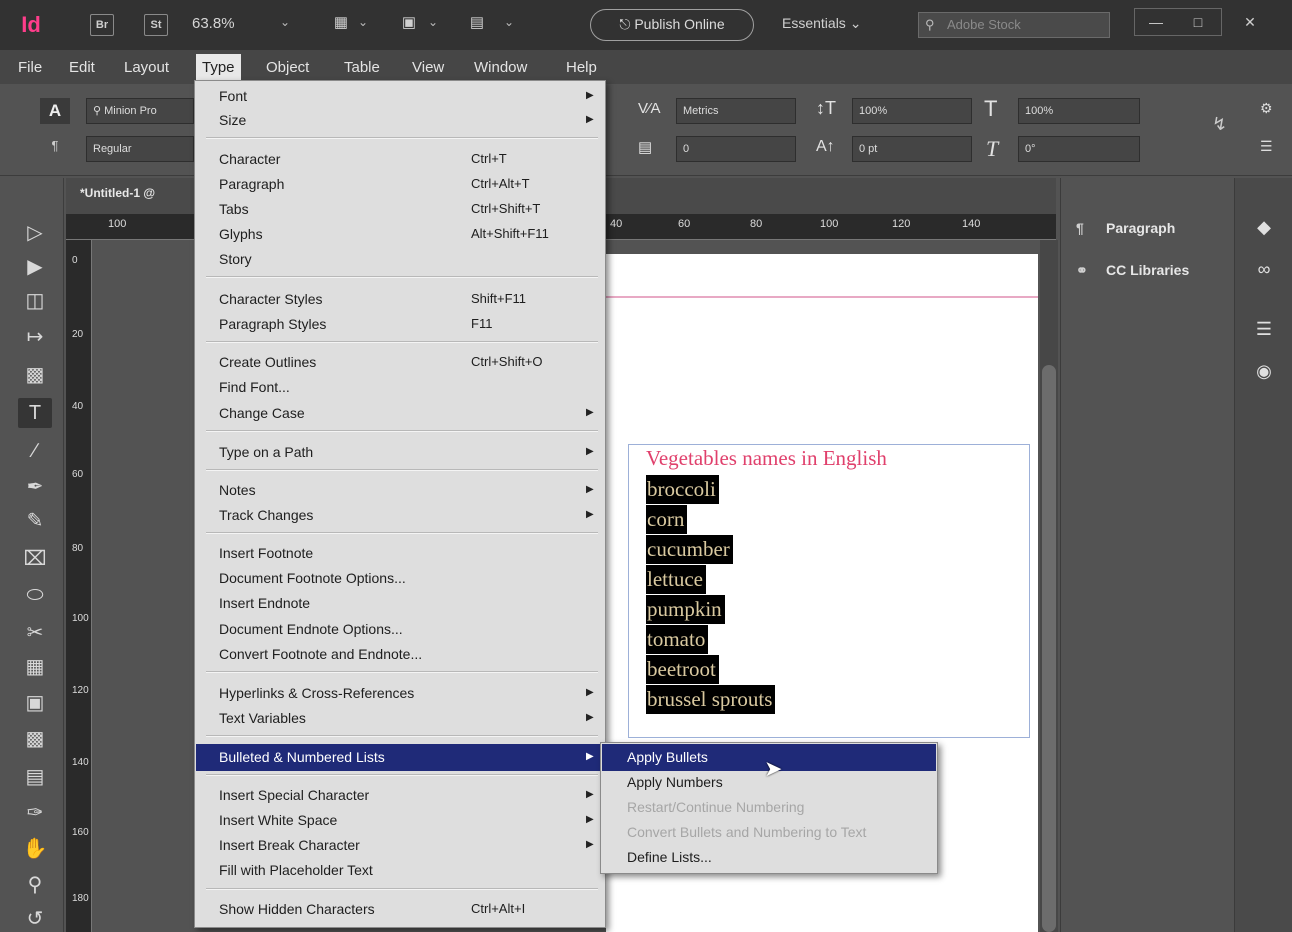 This screenshot has width=1292, height=932. I want to click on menu-item-insert-footnote: Insert Footnote, so click(266, 553).